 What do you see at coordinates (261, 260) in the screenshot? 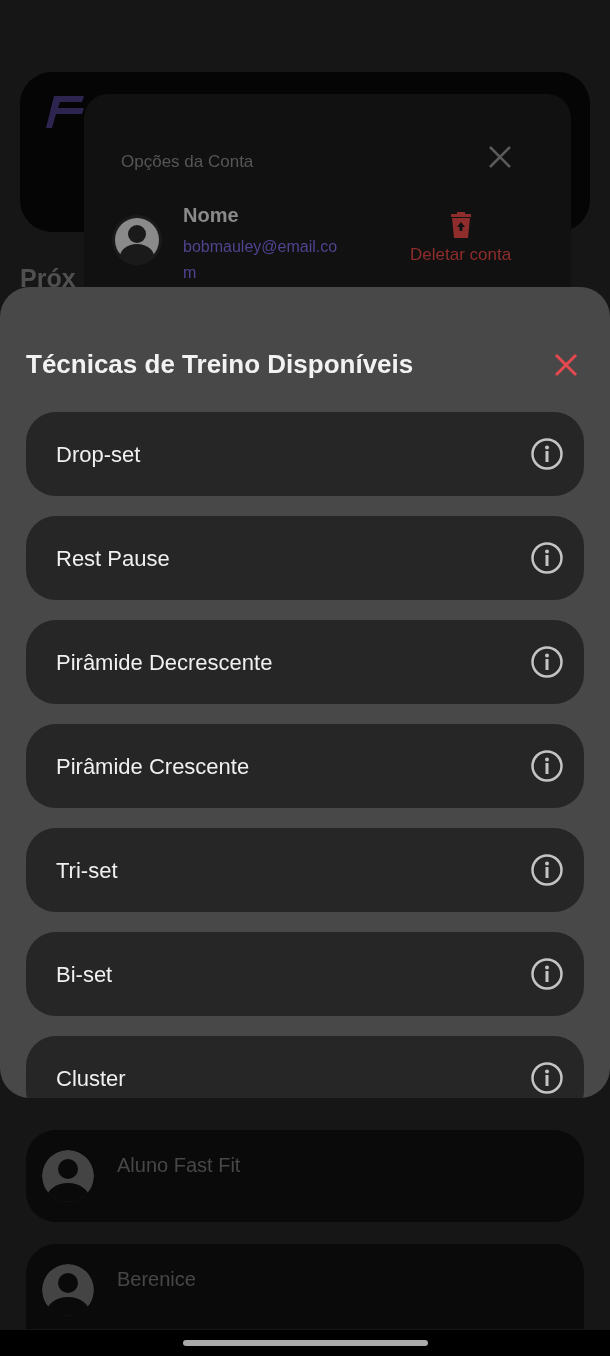
I see `user-email: bobmauley@email.com` at bounding box center [261, 260].